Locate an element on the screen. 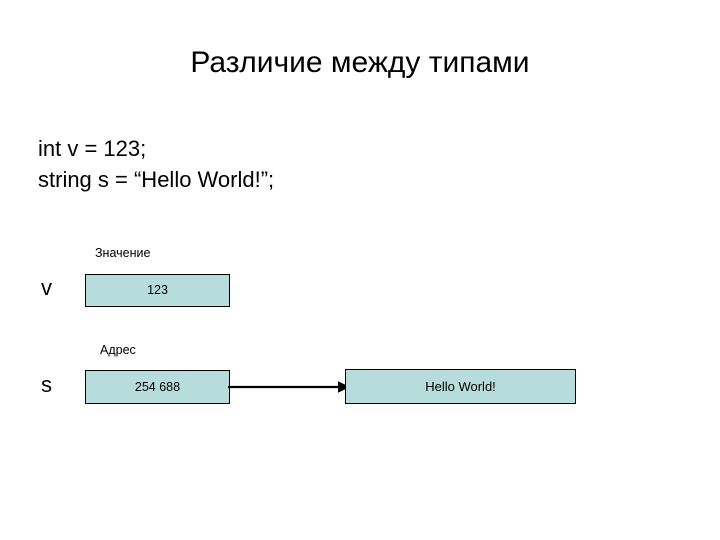  address-cell-text: 254 688 is located at coordinates (157, 386).